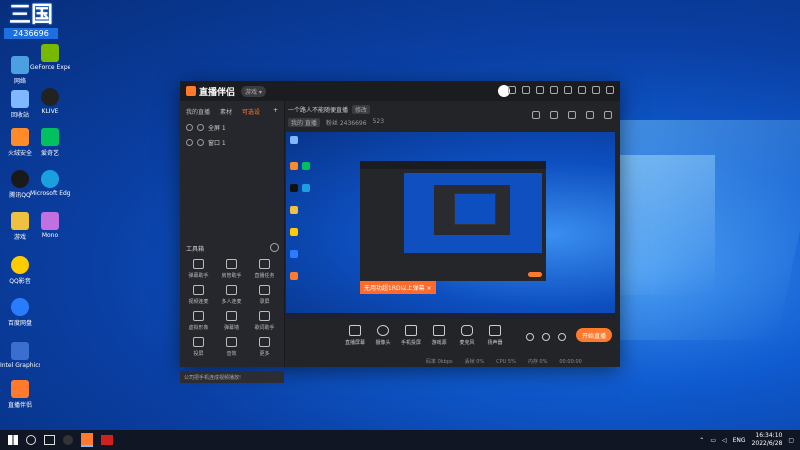  I want to click on notification-icon: ▢, so click(791, 440).